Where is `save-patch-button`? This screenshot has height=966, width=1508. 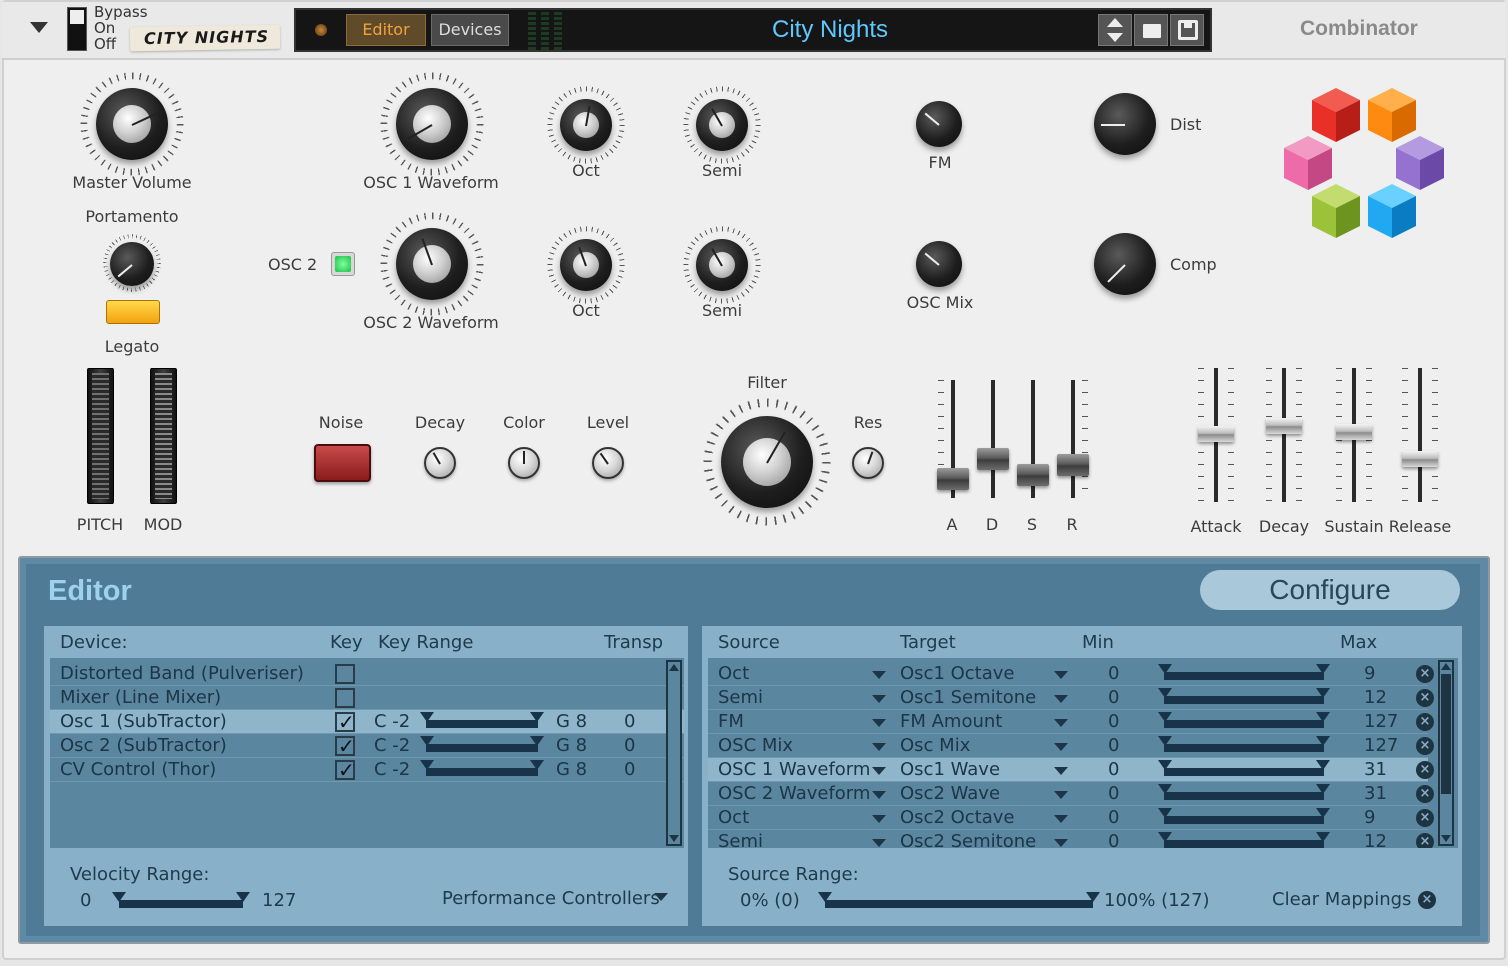 save-patch-button is located at coordinates (1187, 30).